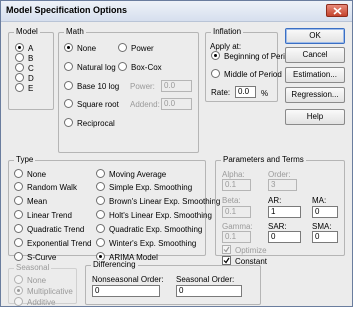  What do you see at coordinates (275, 200) in the screenshot?
I see `ar-label: AR:` at bounding box center [275, 200].